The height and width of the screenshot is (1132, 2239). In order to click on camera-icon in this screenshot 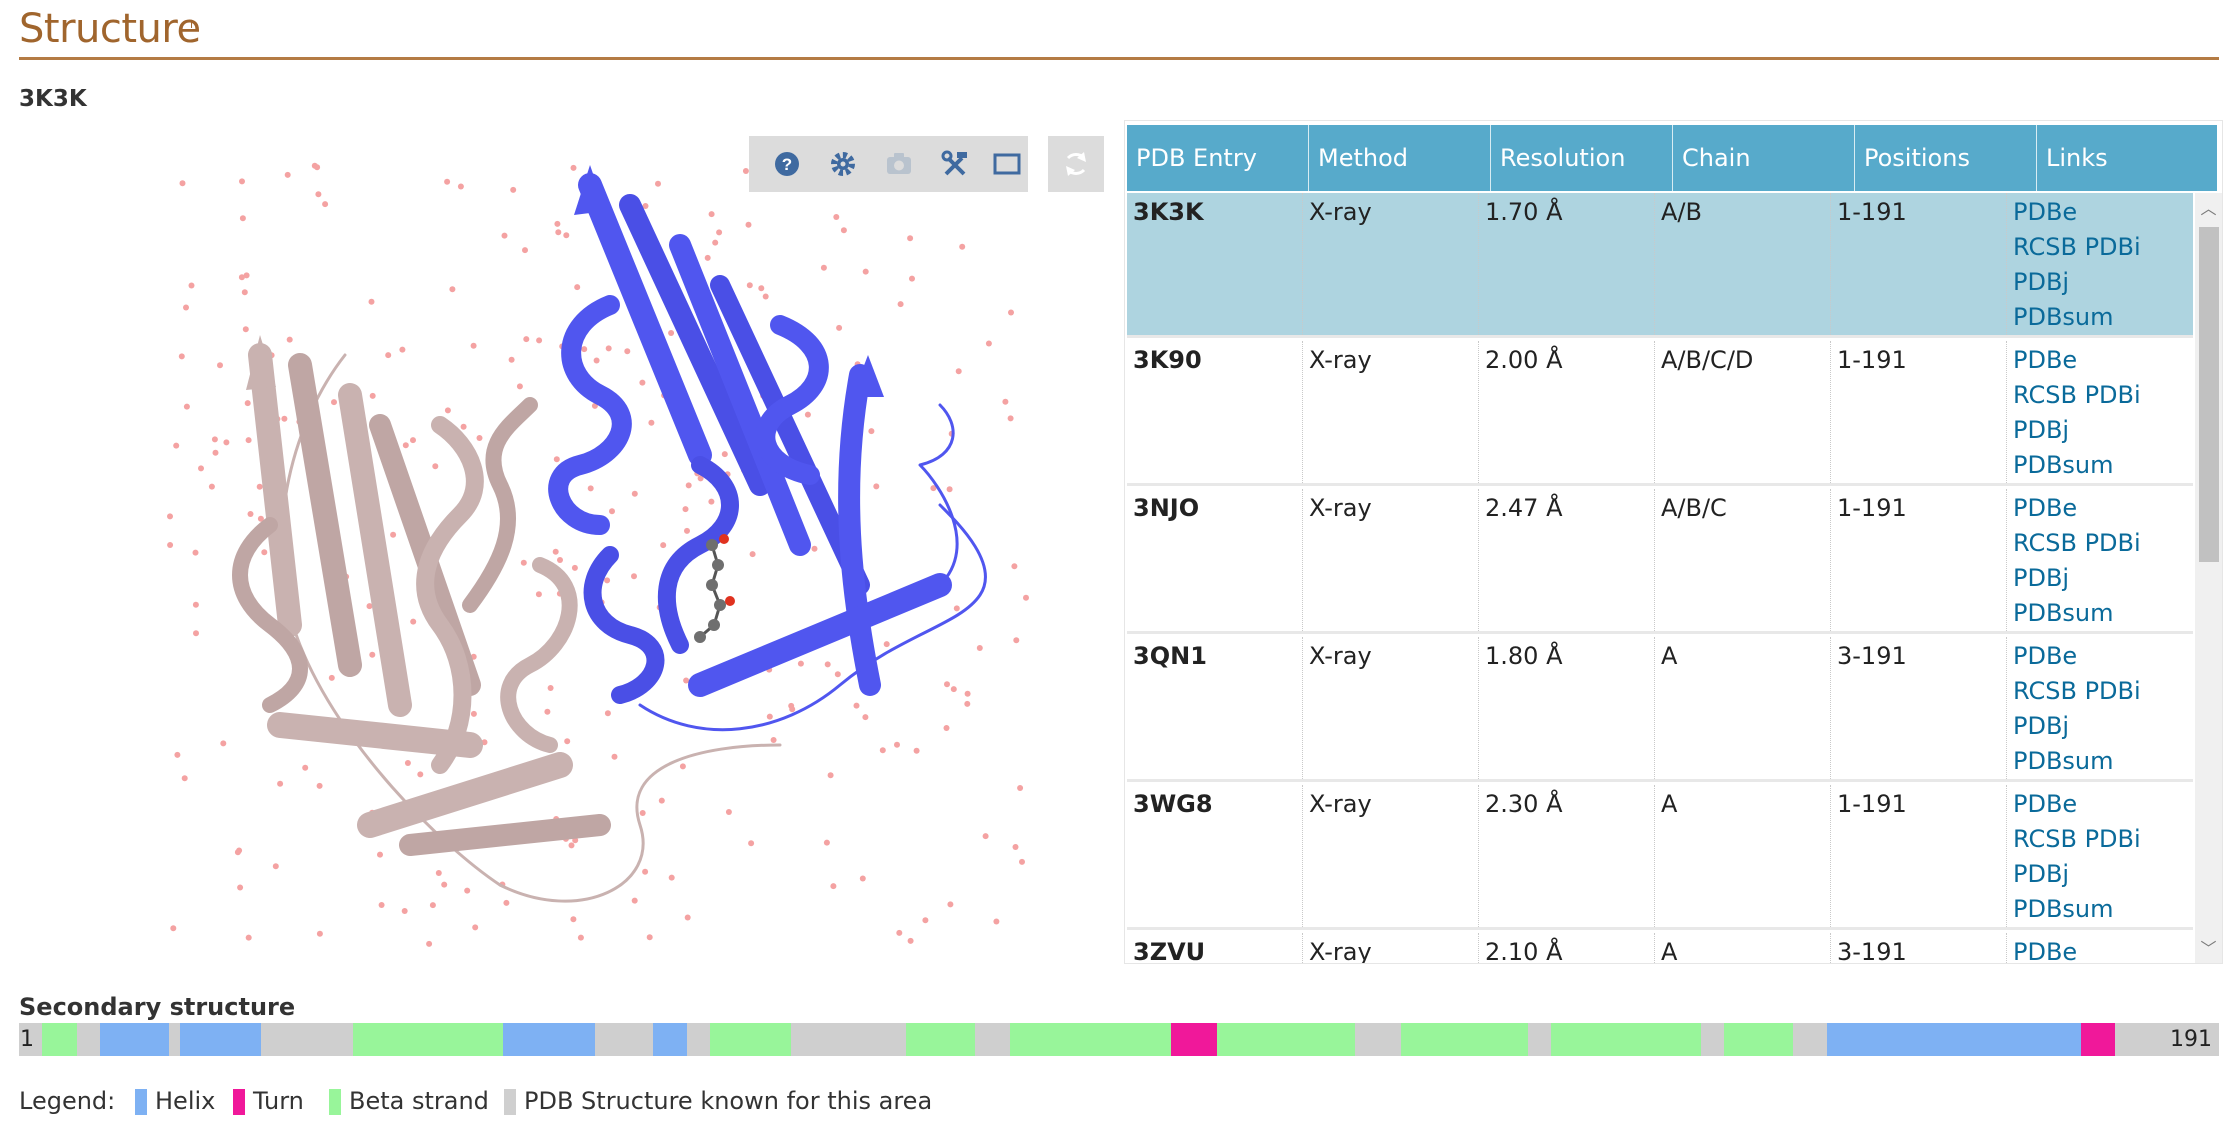, I will do `click(899, 164)`.